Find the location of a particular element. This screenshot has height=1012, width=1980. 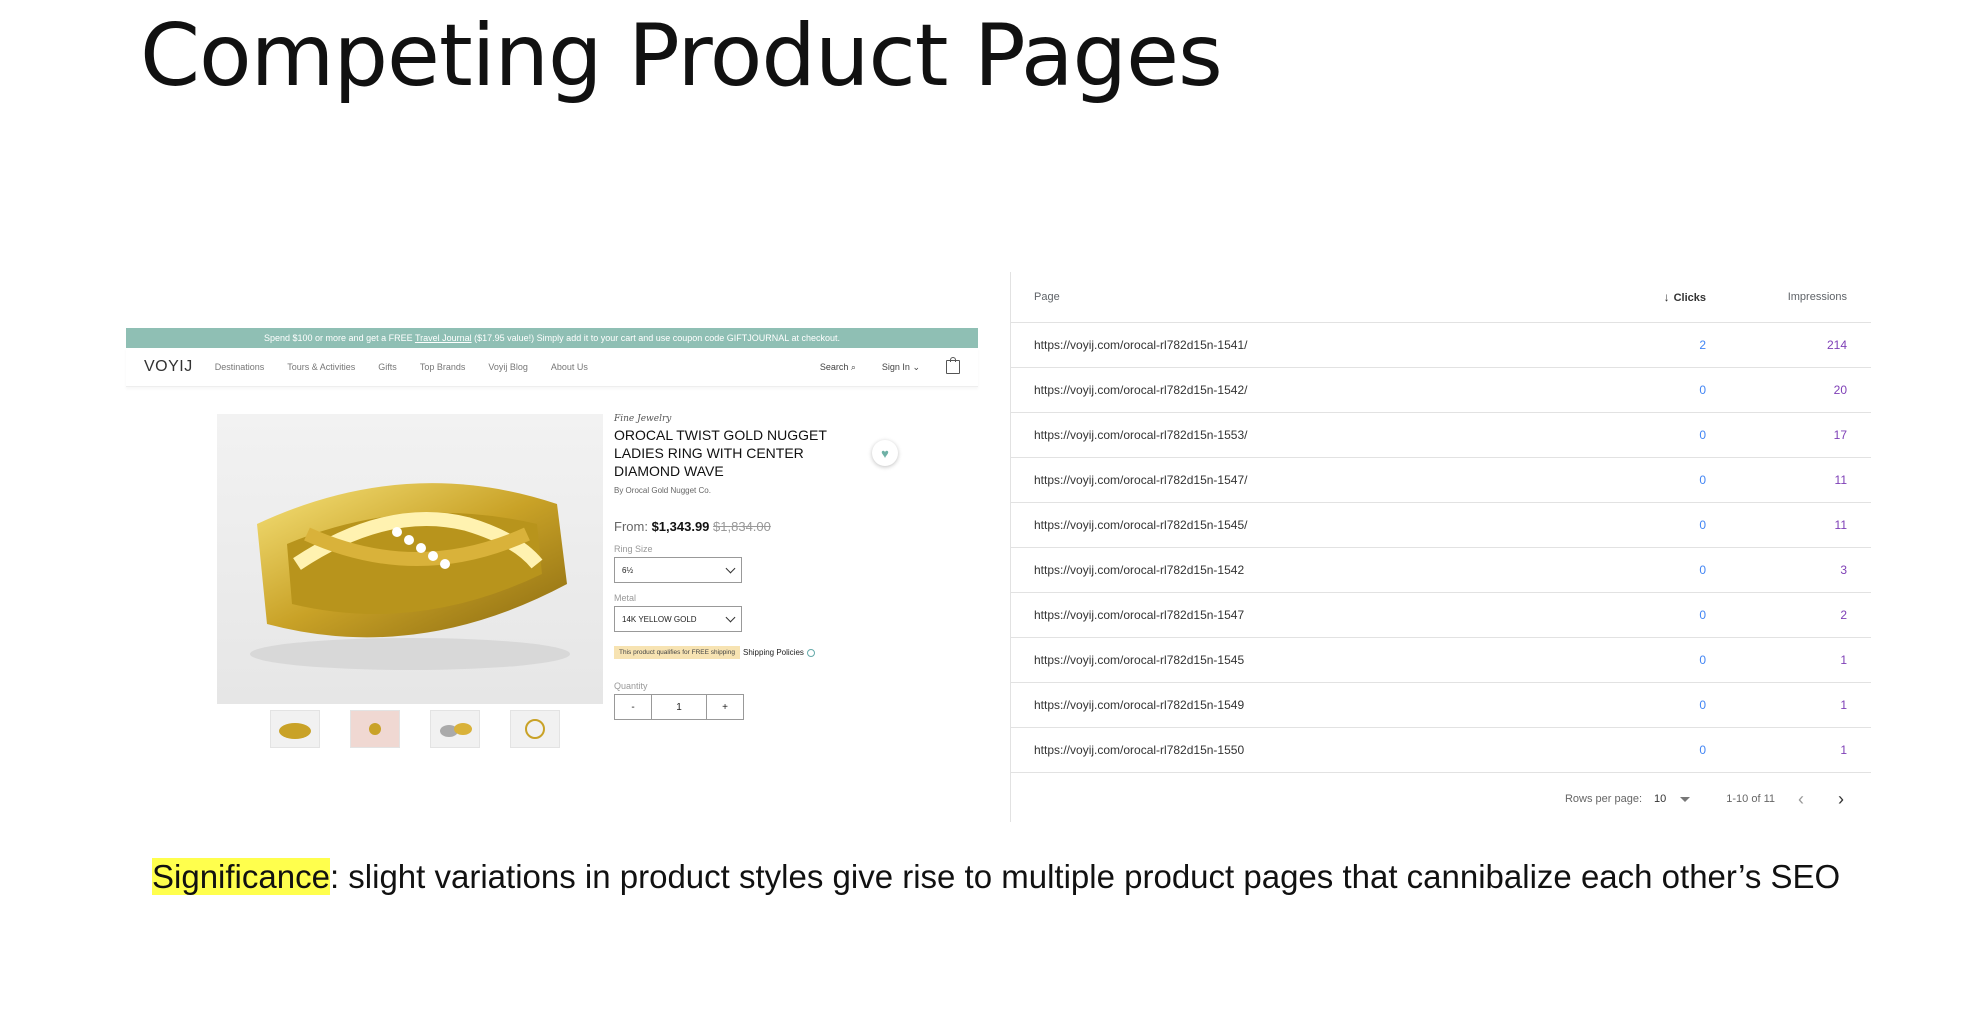

row-page-url: https://voyij.com/orocal-rl782d15n-1542/ is located at coordinates (1141, 390).